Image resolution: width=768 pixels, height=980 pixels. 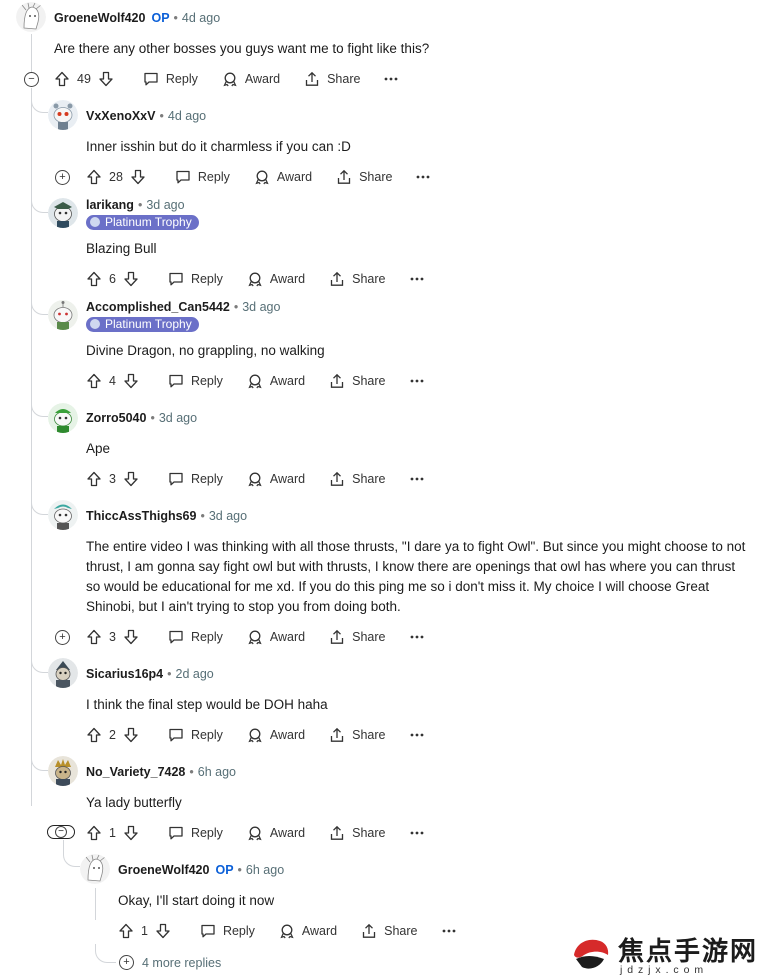 I want to click on username: No_Variety_7428, so click(x=135, y=772).